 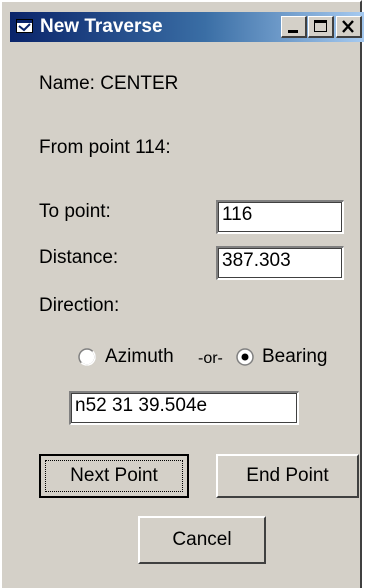 I want to click on to-point-input: 116, so click(x=280, y=217).